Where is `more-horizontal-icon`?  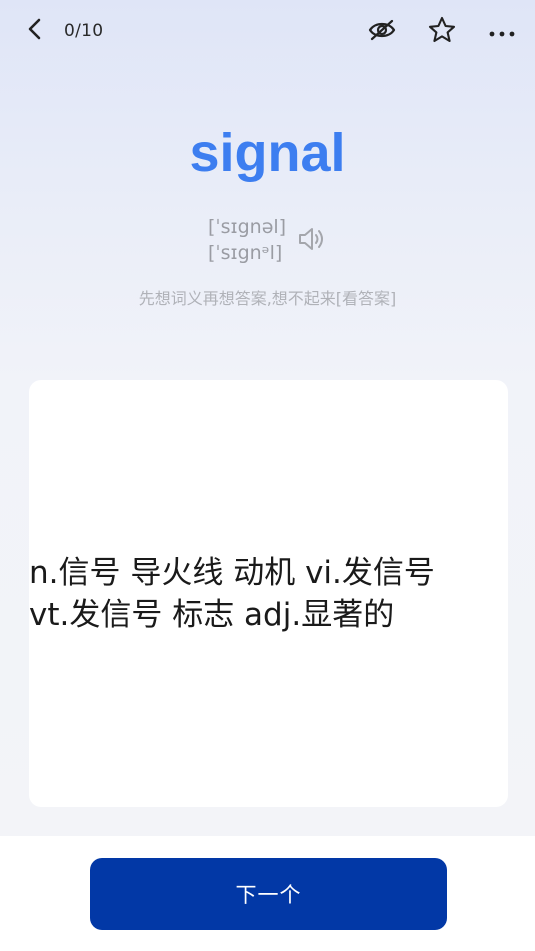
more-horizontal-icon is located at coordinates (502, 32).